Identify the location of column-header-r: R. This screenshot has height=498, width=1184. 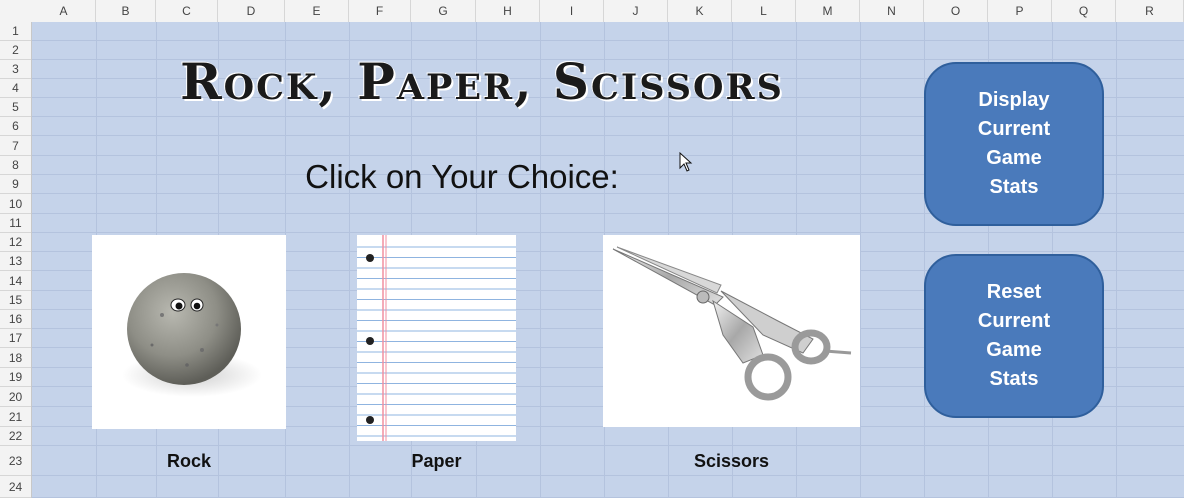
(1150, 11).